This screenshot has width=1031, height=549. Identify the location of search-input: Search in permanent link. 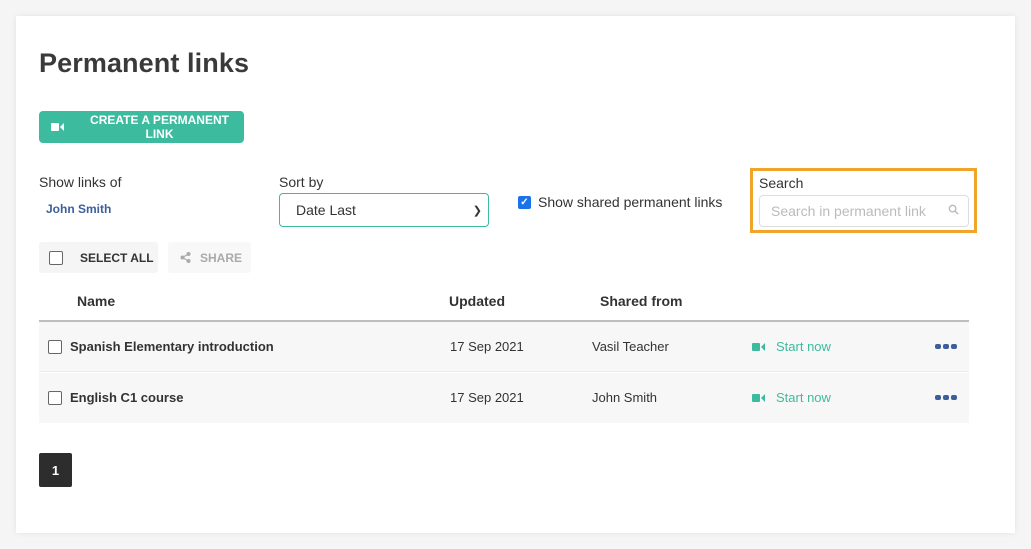
(864, 211).